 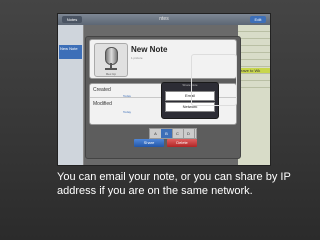 I want to click on share-button: Share, so click(x=149, y=143).